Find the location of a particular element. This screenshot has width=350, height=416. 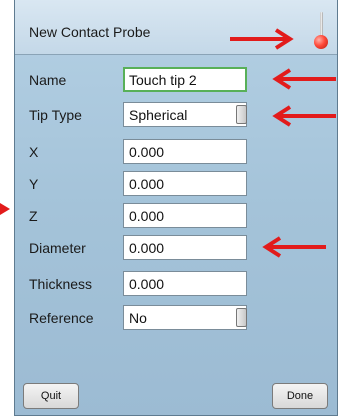

name-label: Name is located at coordinates (48, 80).